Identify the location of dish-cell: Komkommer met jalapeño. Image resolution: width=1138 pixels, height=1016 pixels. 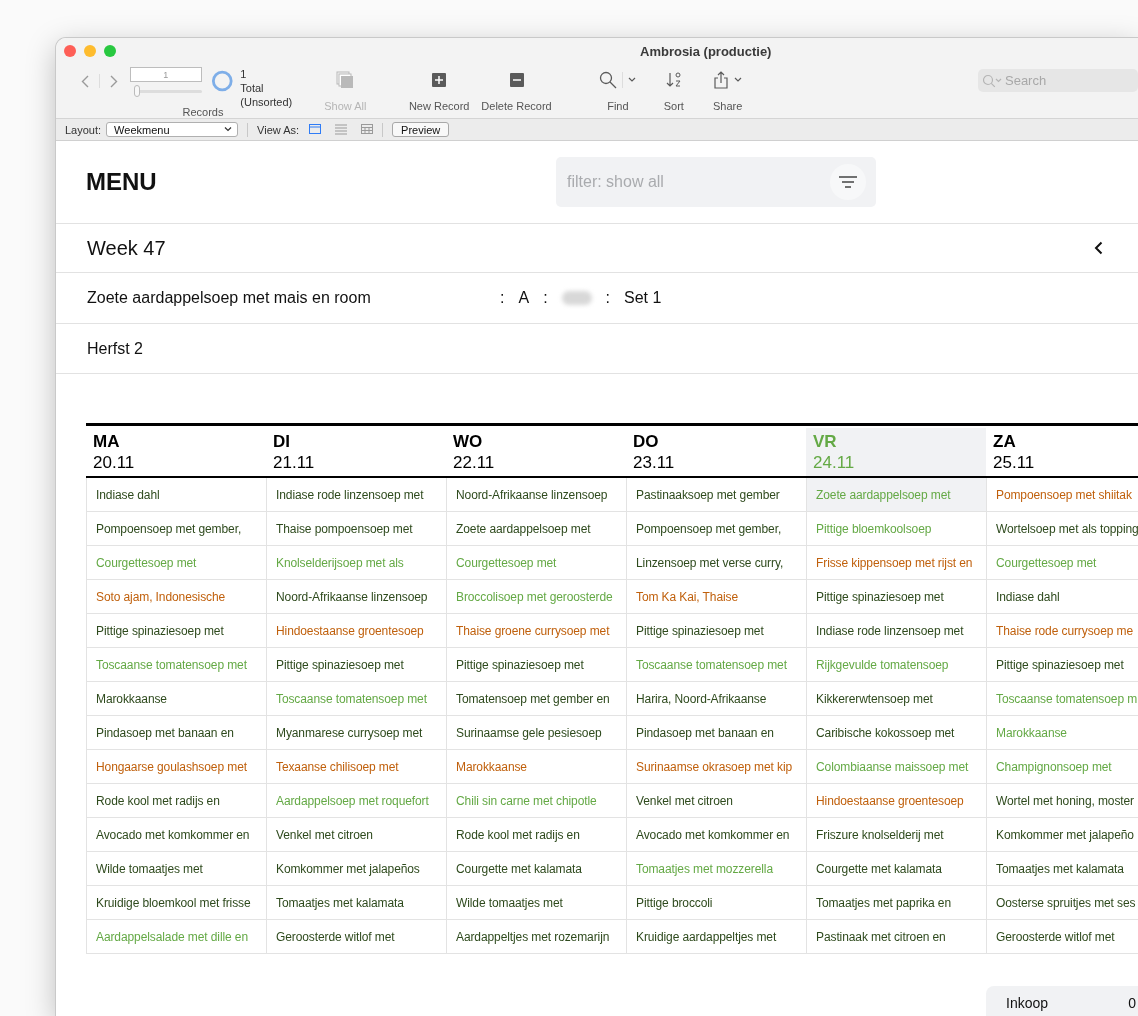
(1062, 835).